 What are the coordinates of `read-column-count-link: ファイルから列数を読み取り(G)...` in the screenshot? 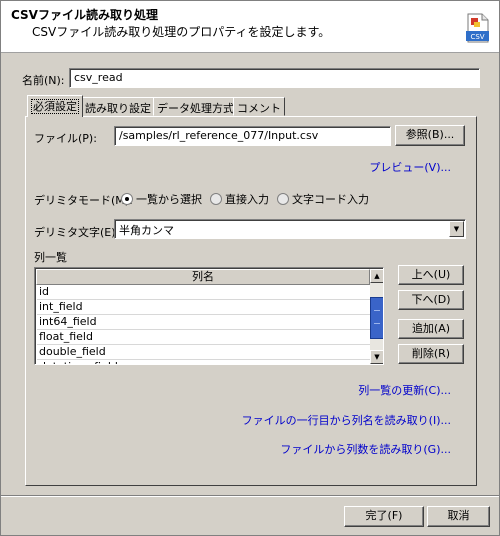 It's located at (365, 449).